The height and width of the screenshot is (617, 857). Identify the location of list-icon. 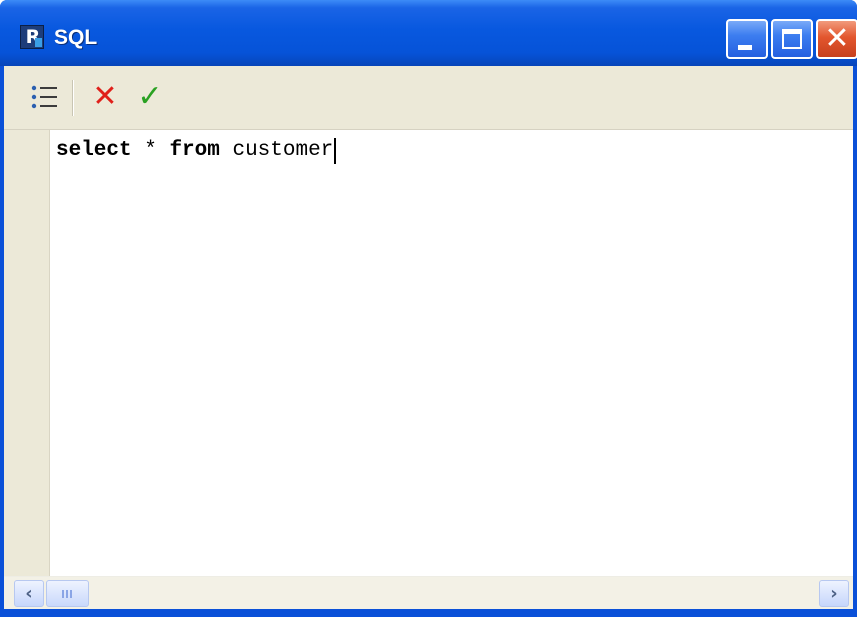
(44, 97).